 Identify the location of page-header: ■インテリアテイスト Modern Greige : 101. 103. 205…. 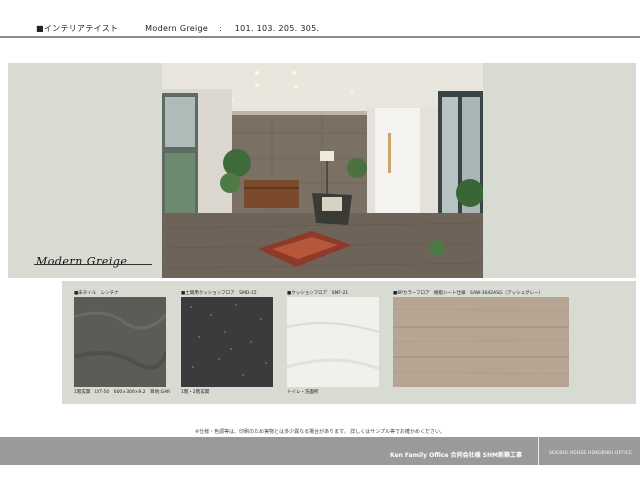
(320, 19).